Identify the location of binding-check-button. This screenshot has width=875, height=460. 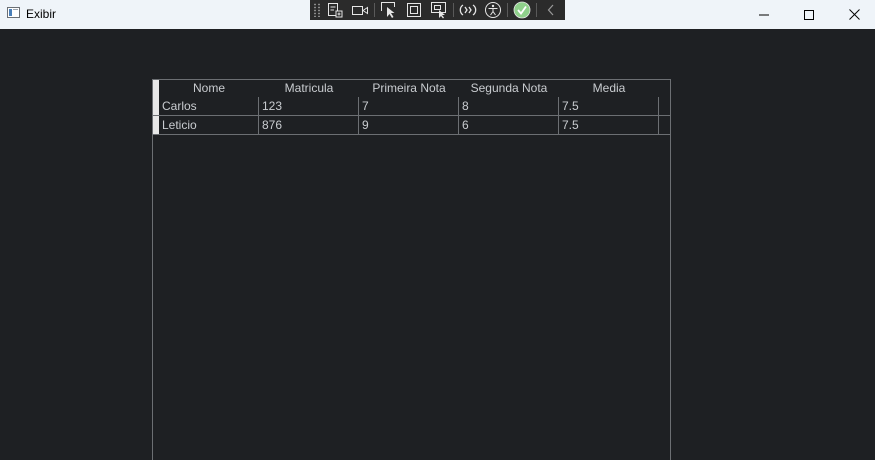
(522, 10).